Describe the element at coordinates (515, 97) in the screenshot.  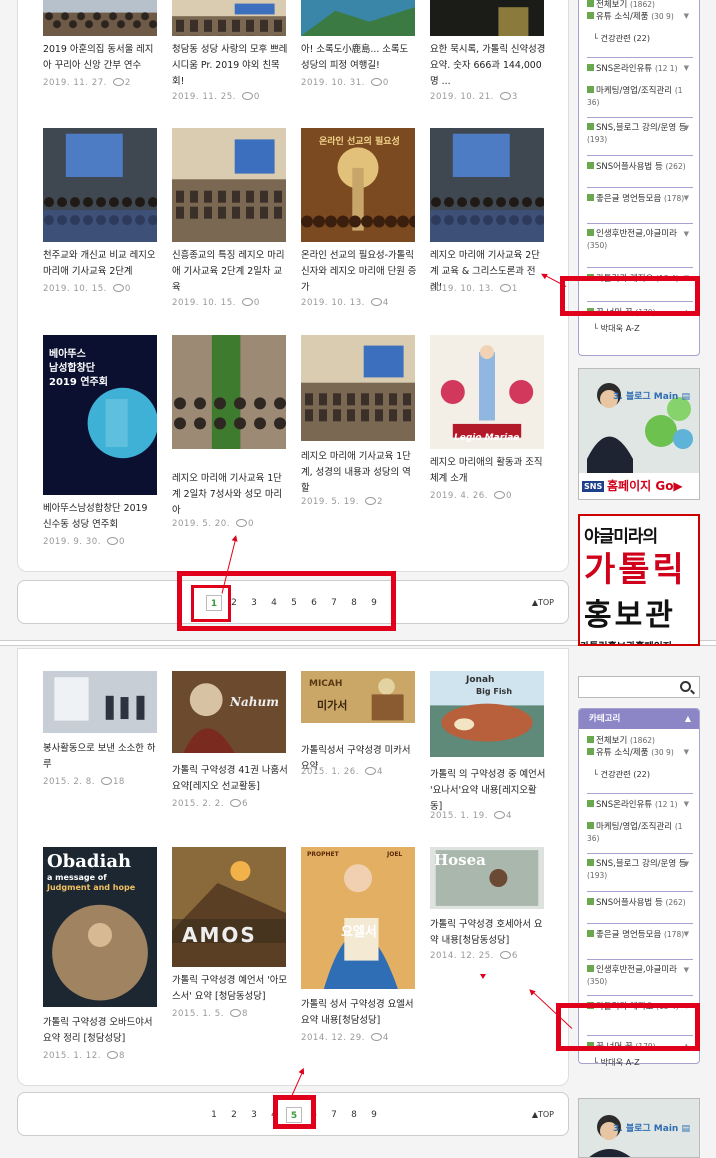
I see `comment-count: 3` at that location.